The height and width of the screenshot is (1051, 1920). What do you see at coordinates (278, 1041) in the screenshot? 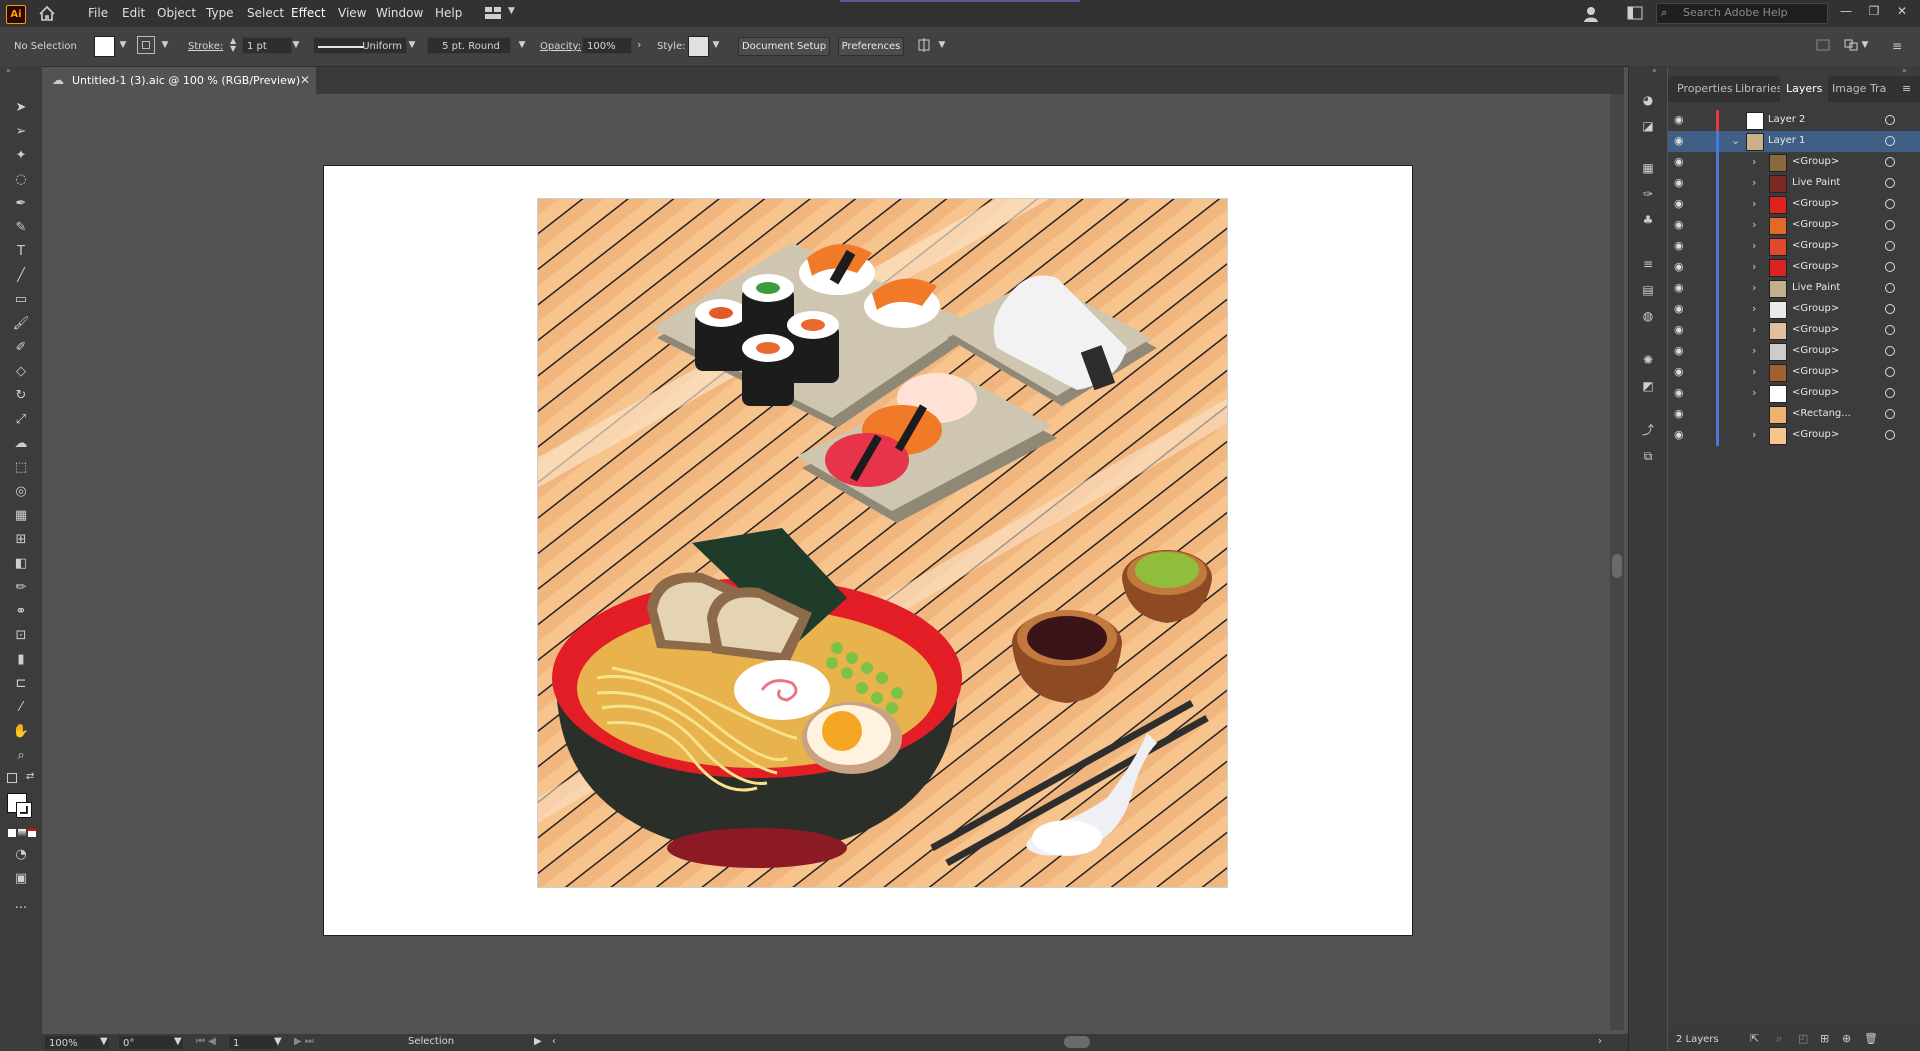
I see `artboard-dropdown-icon: ▼` at bounding box center [278, 1041].